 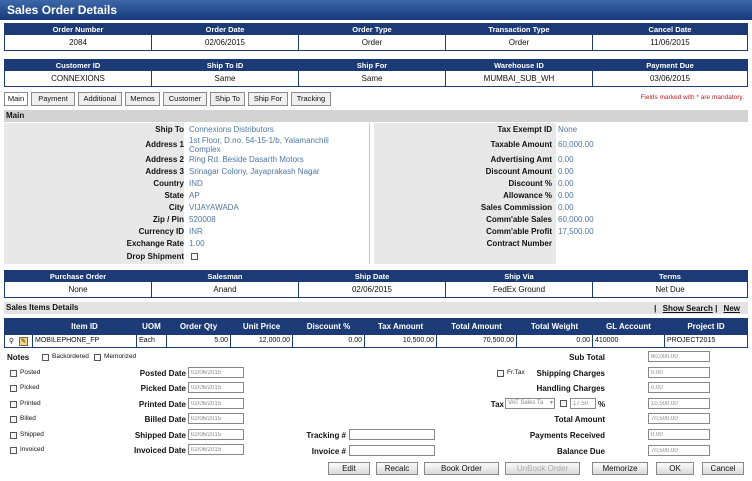 What do you see at coordinates (78, 65) in the screenshot?
I see `customer-id-header: Customer ID` at bounding box center [78, 65].